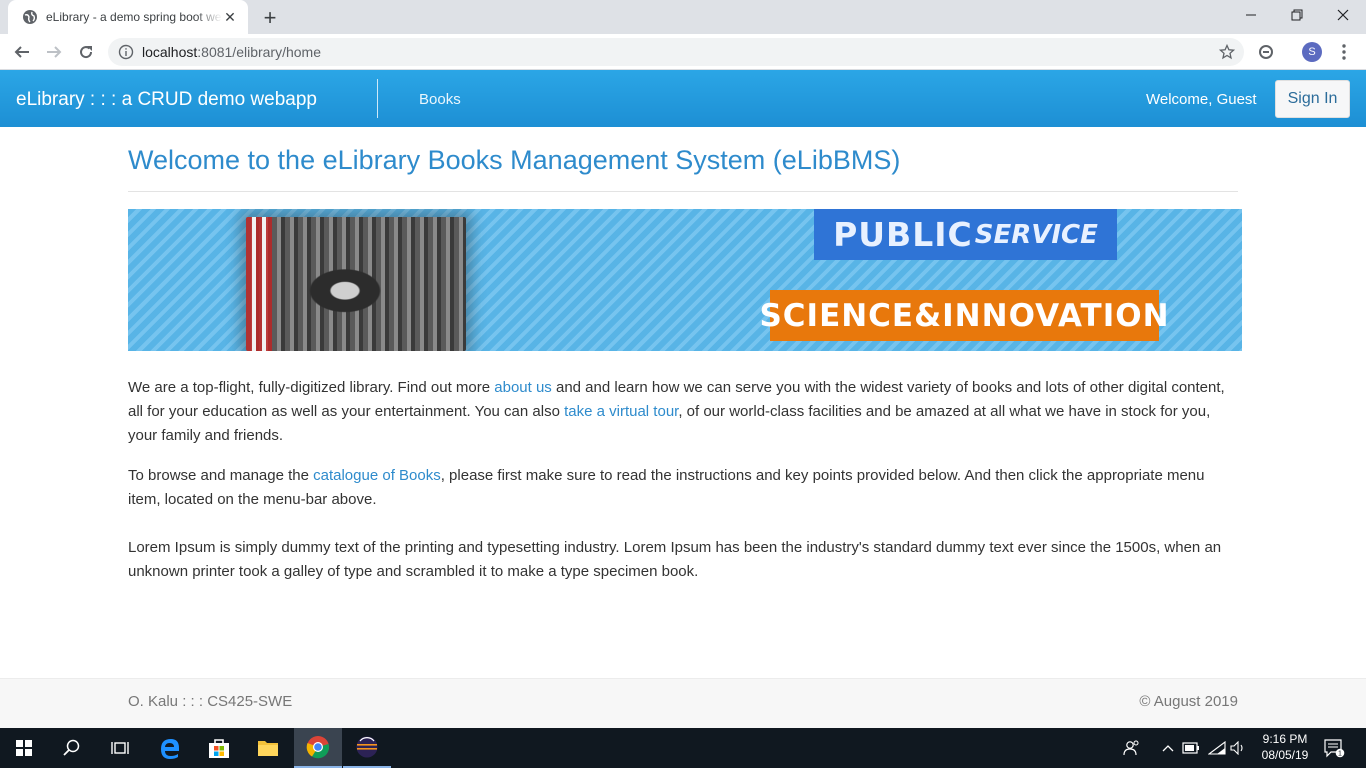 The width and height of the screenshot is (1366, 768). What do you see at coordinates (1334, 748) in the screenshot?
I see `notification-icon: 1` at bounding box center [1334, 748].